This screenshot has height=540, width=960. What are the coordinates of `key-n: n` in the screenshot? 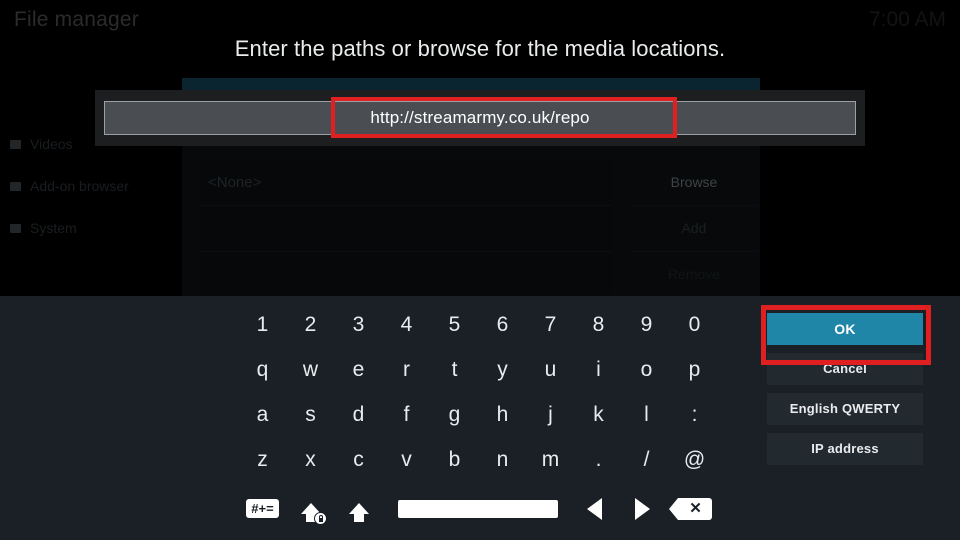 It's located at (502, 459).